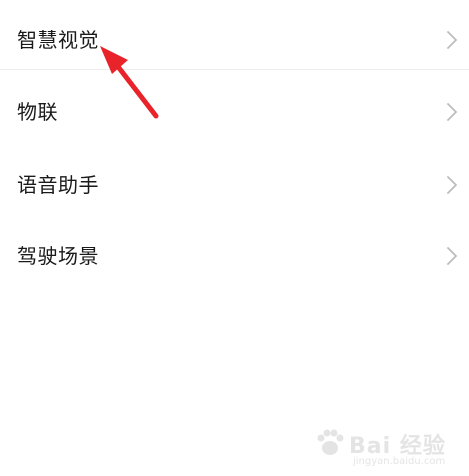 The width and height of the screenshot is (469, 476). Describe the element at coordinates (58, 40) in the screenshot. I see `settings-item-label: 智慧视觉` at that location.